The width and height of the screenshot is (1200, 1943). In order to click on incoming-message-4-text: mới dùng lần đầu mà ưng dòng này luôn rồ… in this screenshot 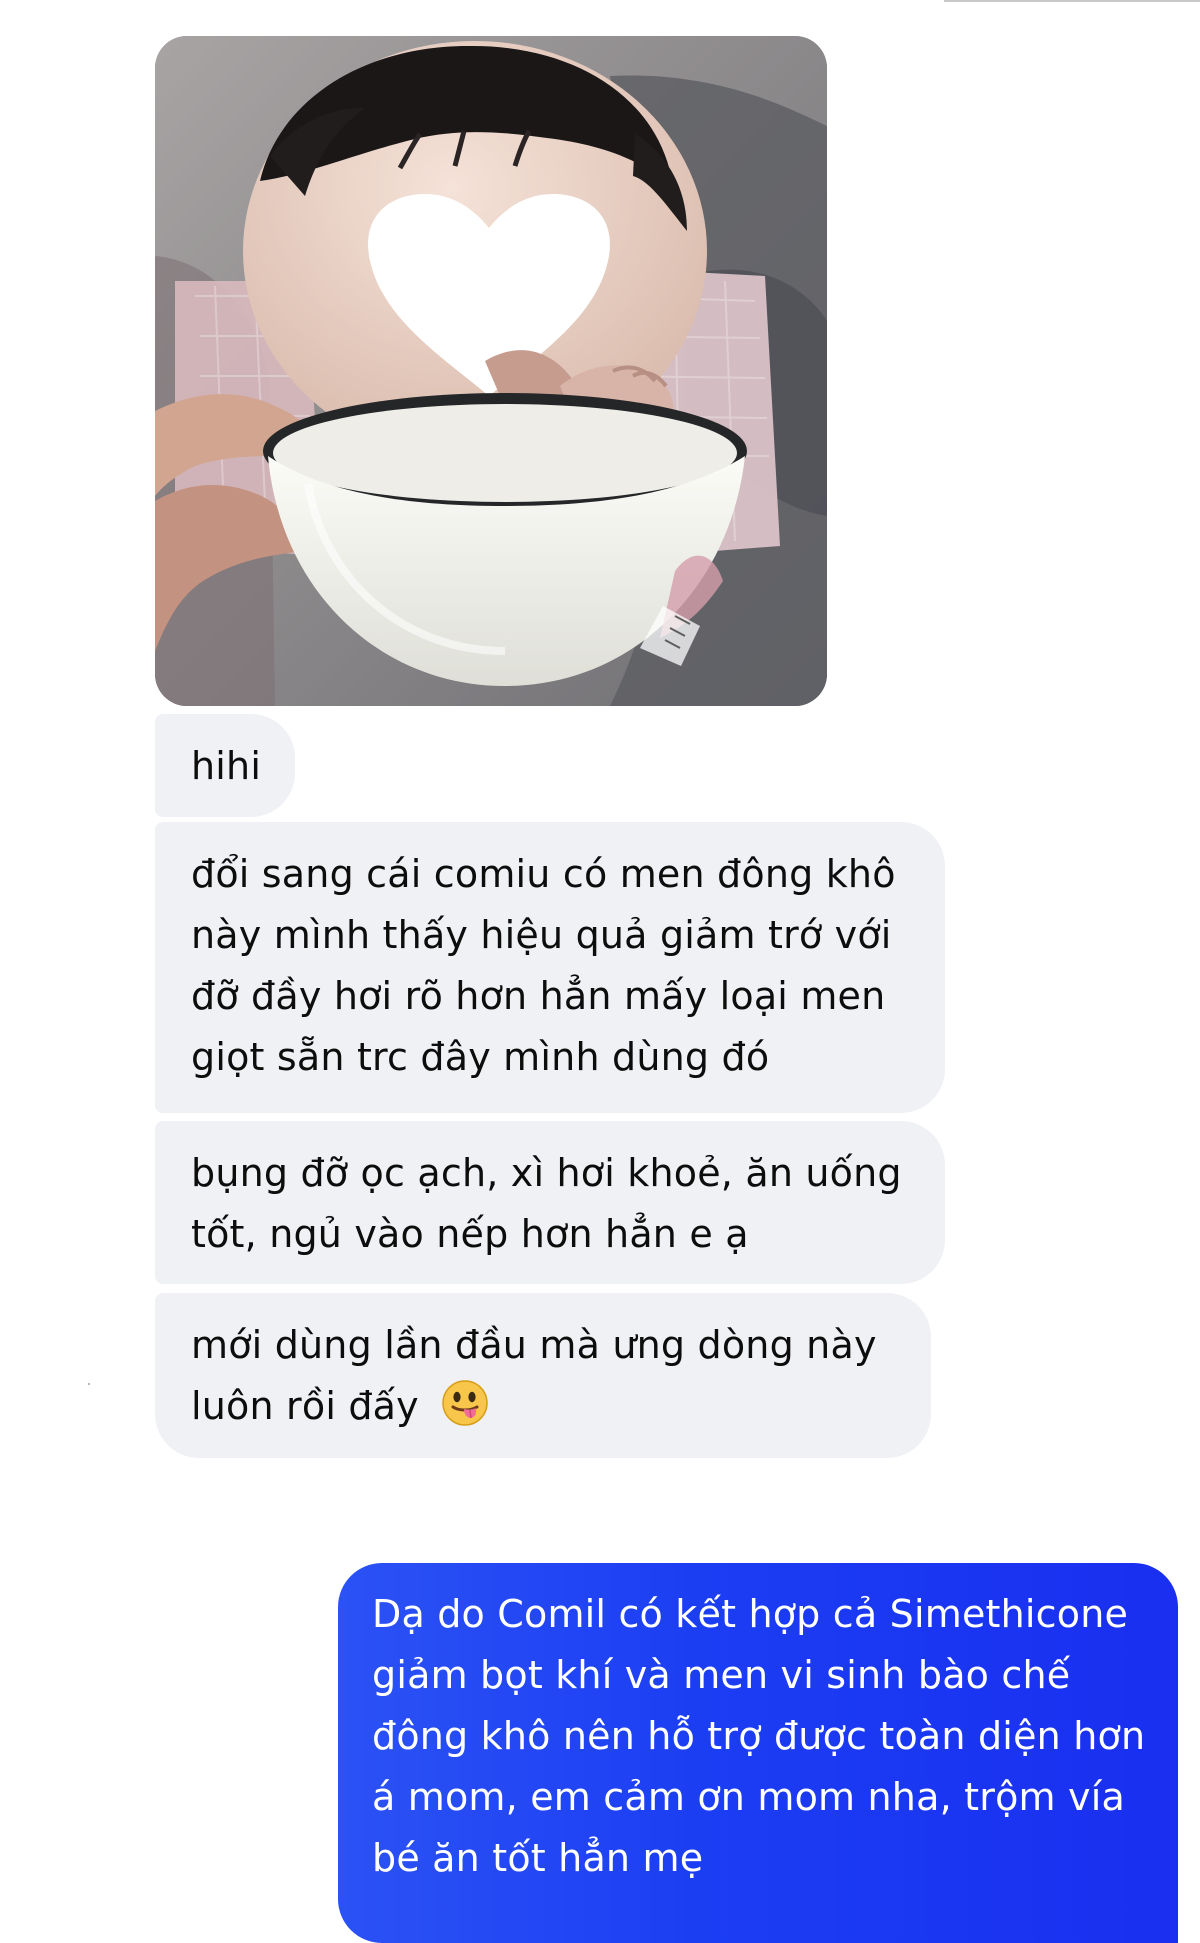, I will do `click(534, 1375)`.